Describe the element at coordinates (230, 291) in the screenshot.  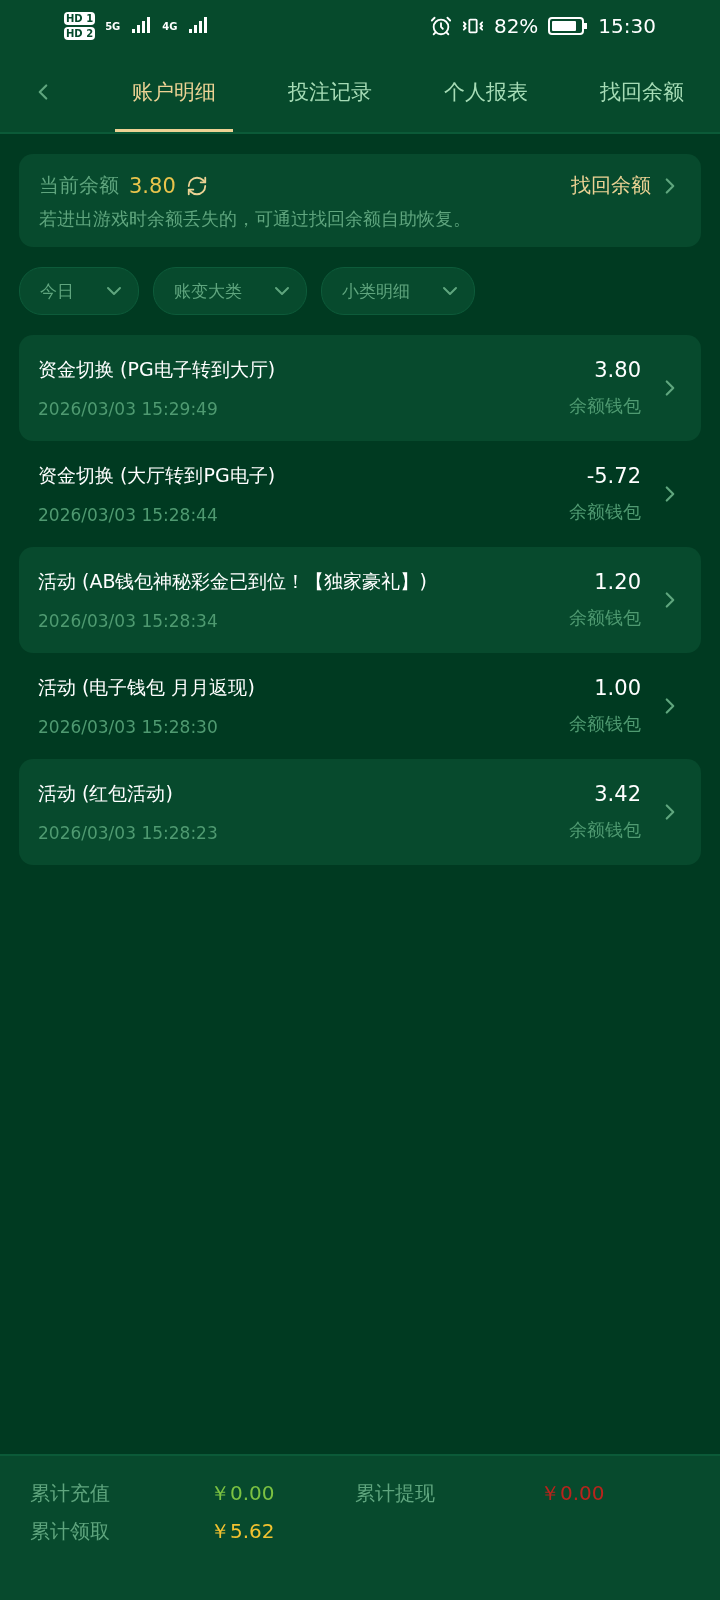
I see `filter-dropdown: 账变大类` at that location.